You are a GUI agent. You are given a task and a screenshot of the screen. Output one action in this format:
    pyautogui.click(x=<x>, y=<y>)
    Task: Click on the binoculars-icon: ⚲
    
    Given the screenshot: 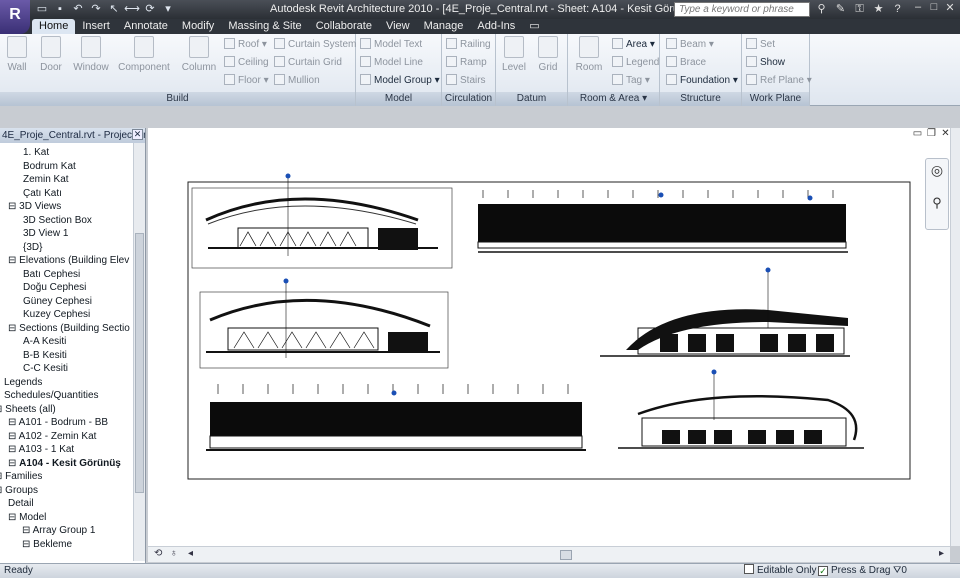 What is the action you would take?
    pyautogui.click(x=821, y=9)
    